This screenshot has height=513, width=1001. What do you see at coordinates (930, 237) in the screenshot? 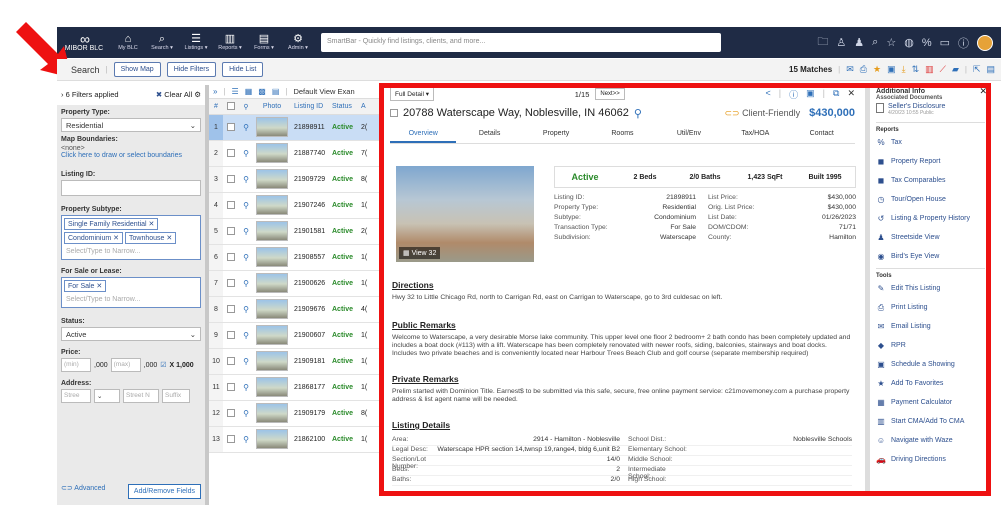
I see `panel-item-streetside-view: ♟ Streetside View` at bounding box center [930, 237].